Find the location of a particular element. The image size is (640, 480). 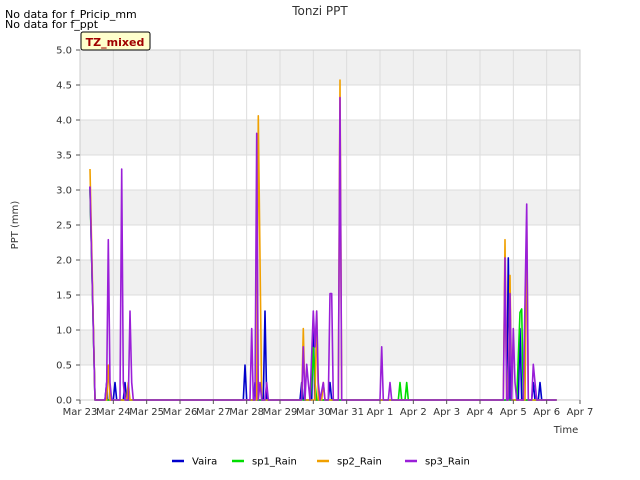

y-tick-label: 3.5 is located at coordinates (64, 156).